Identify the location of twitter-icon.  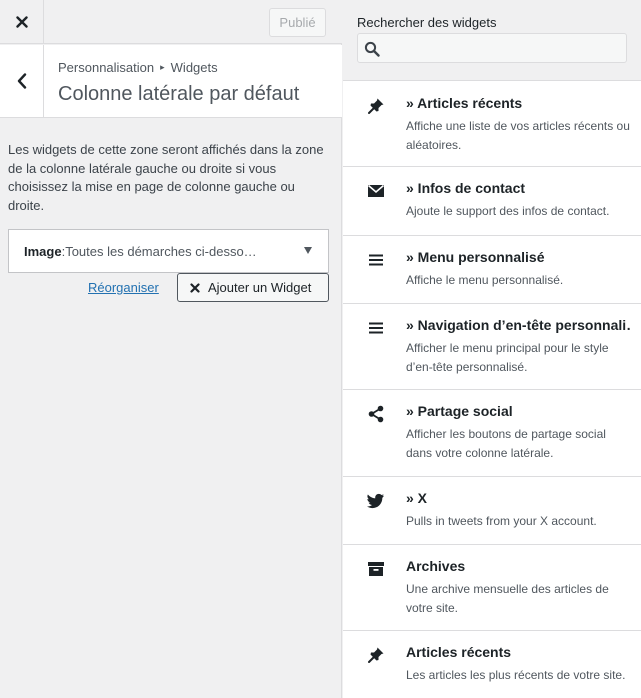
(376, 501).